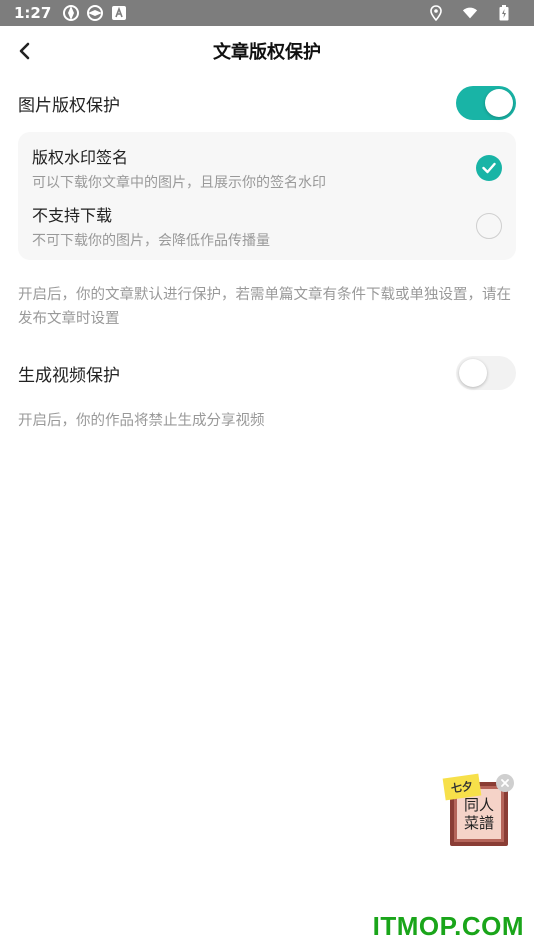  Describe the element at coordinates (69, 105) in the screenshot. I see `image-copyright-label: 图片版权保护` at that location.